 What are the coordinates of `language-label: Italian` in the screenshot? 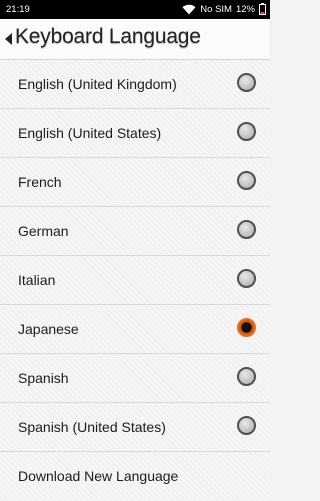 It's located at (37, 280).